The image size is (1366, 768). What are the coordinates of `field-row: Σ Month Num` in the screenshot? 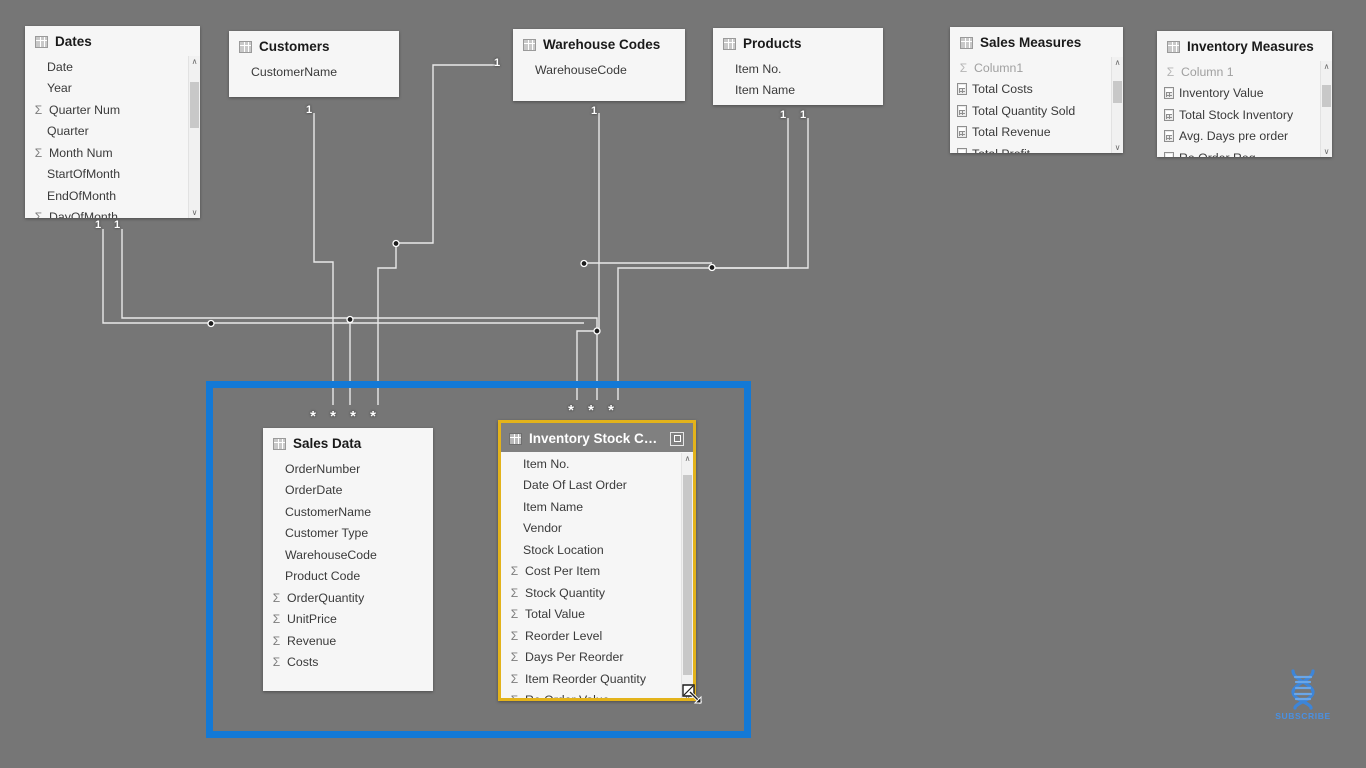 It's located at (112, 153).